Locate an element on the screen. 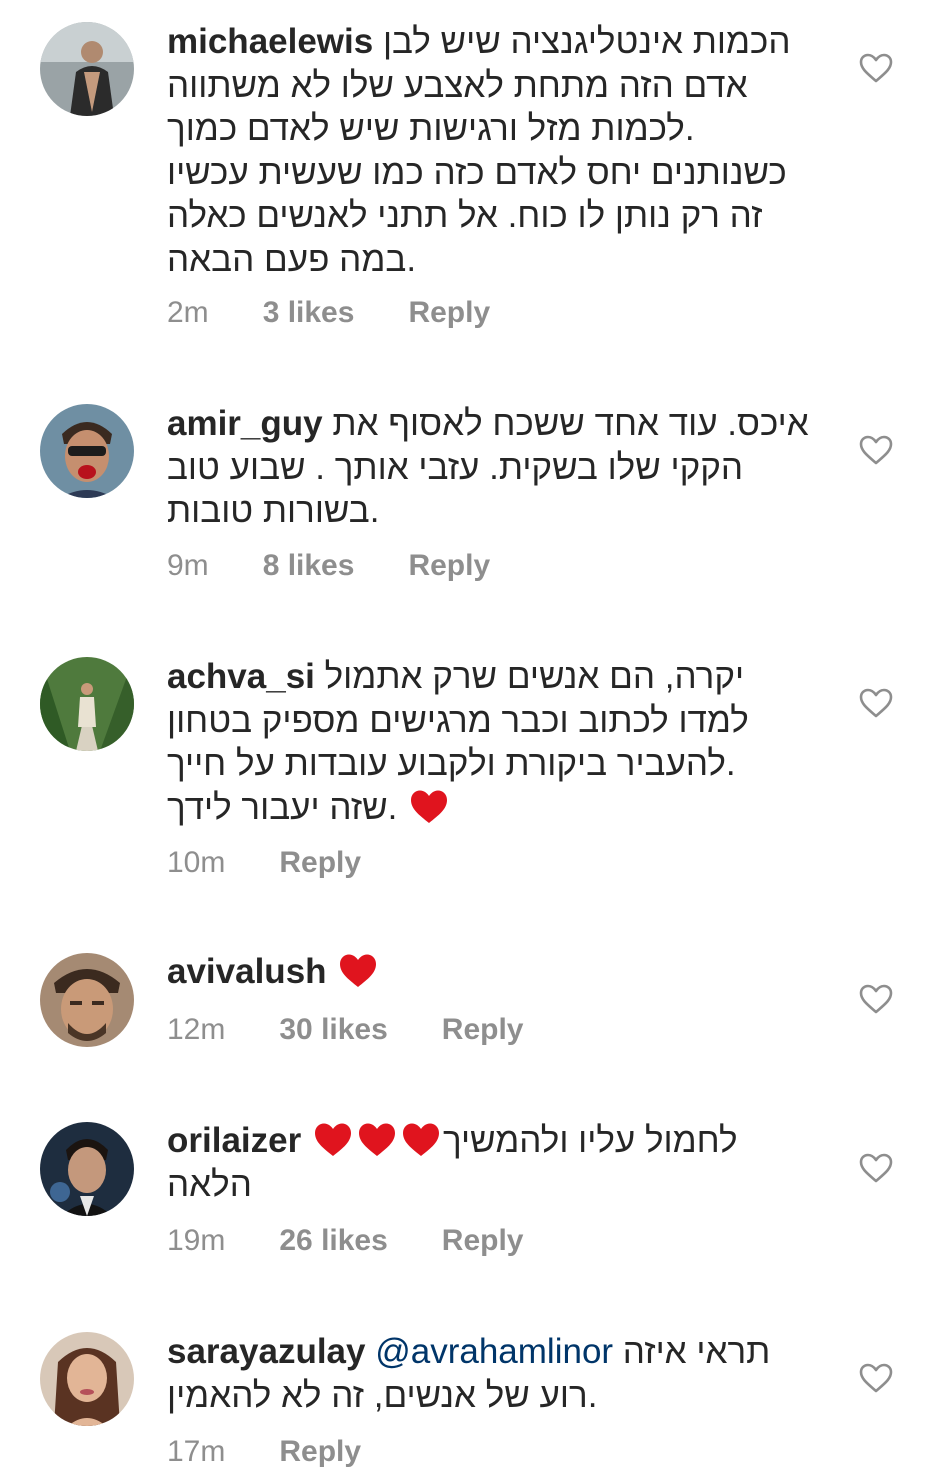 This screenshot has height=1472, width=948. comment-text: לחמול עליו ולהמשיך is located at coordinates (590, 1140).